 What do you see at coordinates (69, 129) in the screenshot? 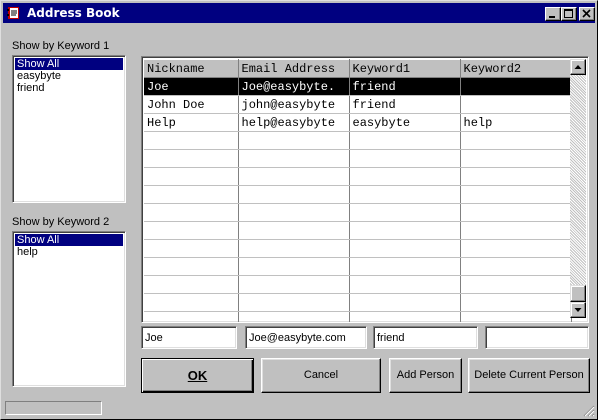
I see `keyword1-listbox: Show All easybyte friend` at bounding box center [69, 129].